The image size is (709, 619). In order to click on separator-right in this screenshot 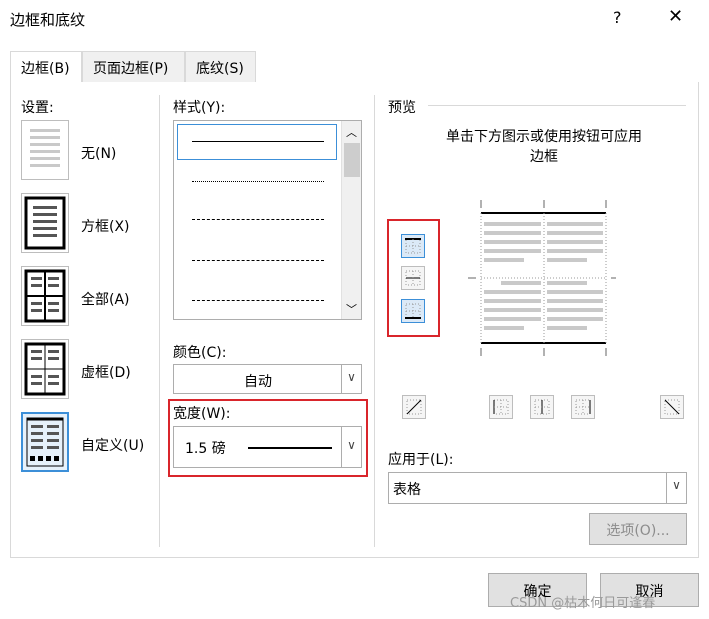, I will do `click(374, 321)`.